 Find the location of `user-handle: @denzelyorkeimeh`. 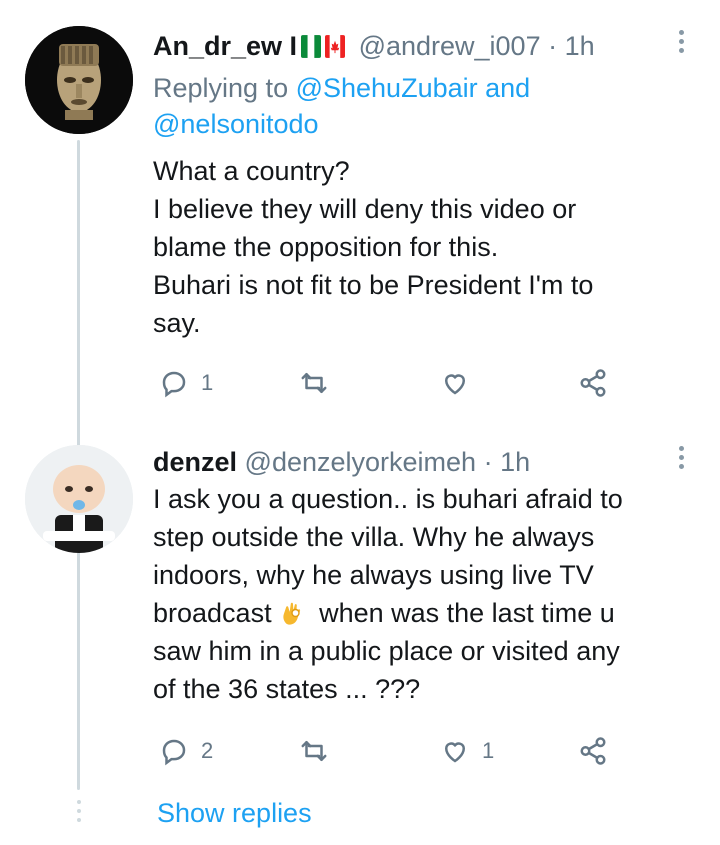

user-handle: @denzelyorkeimeh is located at coordinates (361, 462).